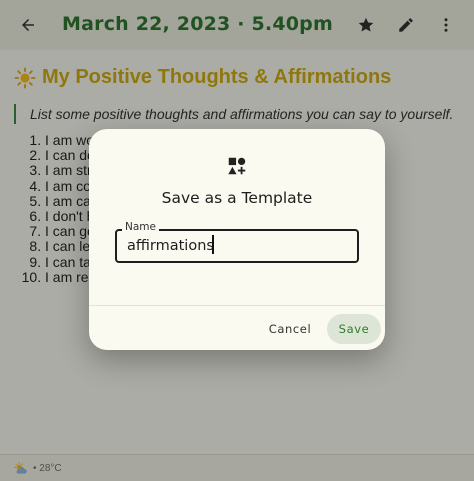 This screenshot has height=481, width=474. Describe the element at coordinates (213, 244) in the screenshot. I see `text-cursor` at that location.